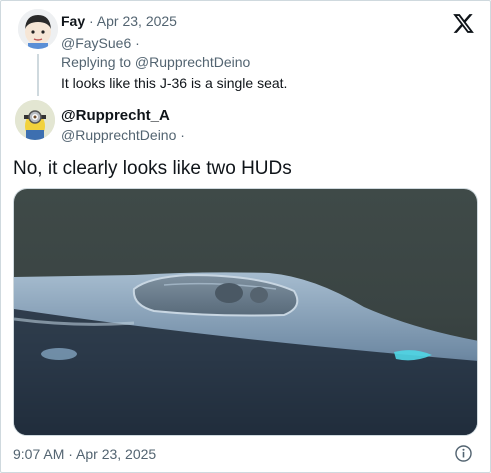 Image resolution: width=491 pixels, height=473 pixels. Describe the element at coordinates (35, 120) in the screenshot. I see `rupprecht-avatar` at that location.